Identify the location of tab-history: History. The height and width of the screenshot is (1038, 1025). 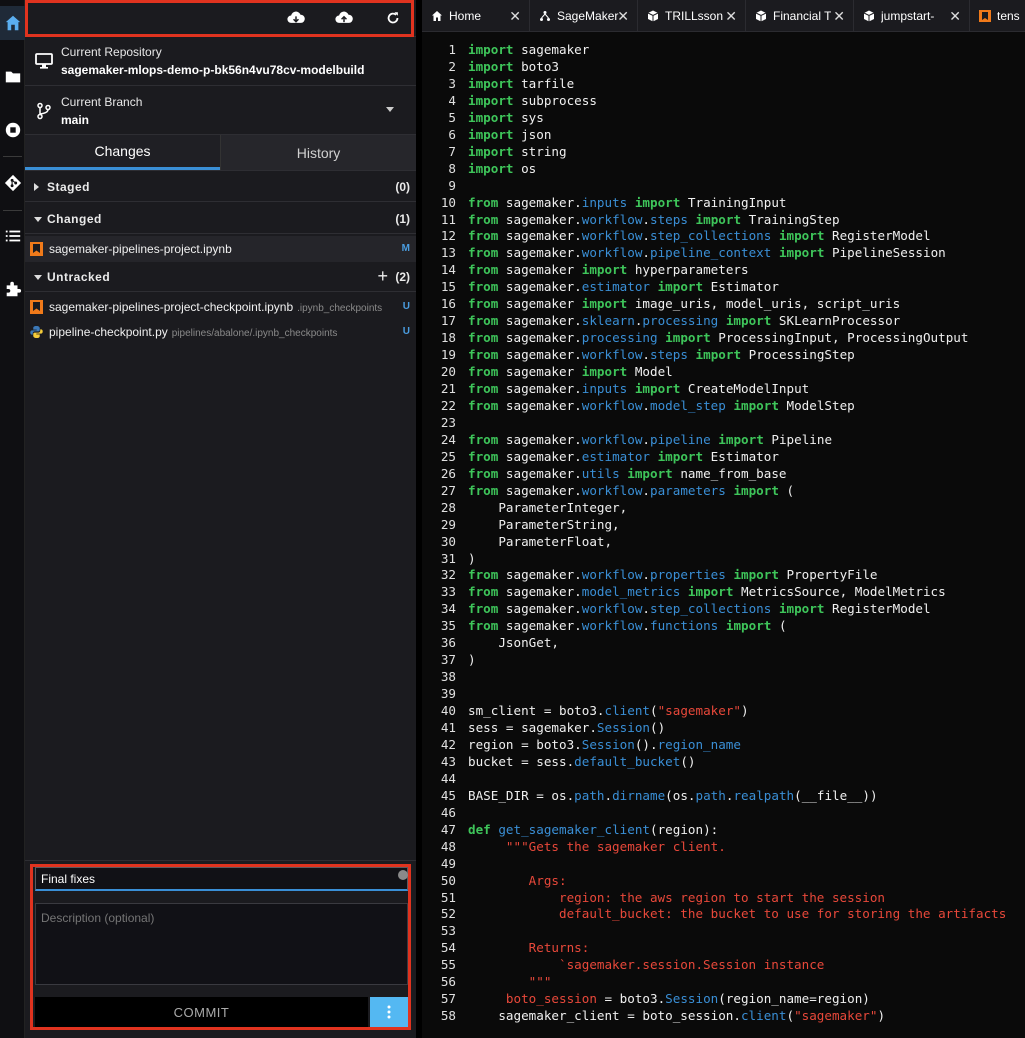
(318, 152).